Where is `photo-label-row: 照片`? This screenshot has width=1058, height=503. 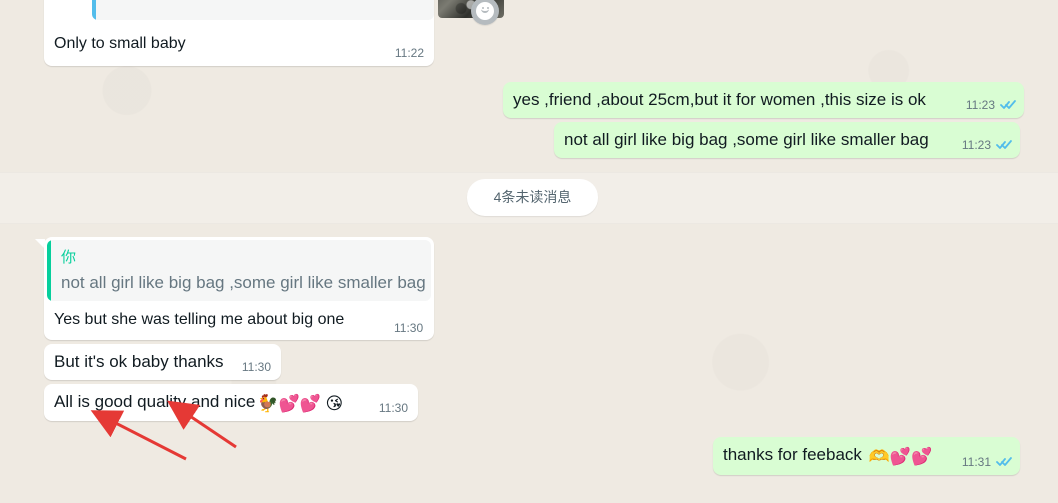
photo-label-row: 照片 is located at coordinates (133, 1).